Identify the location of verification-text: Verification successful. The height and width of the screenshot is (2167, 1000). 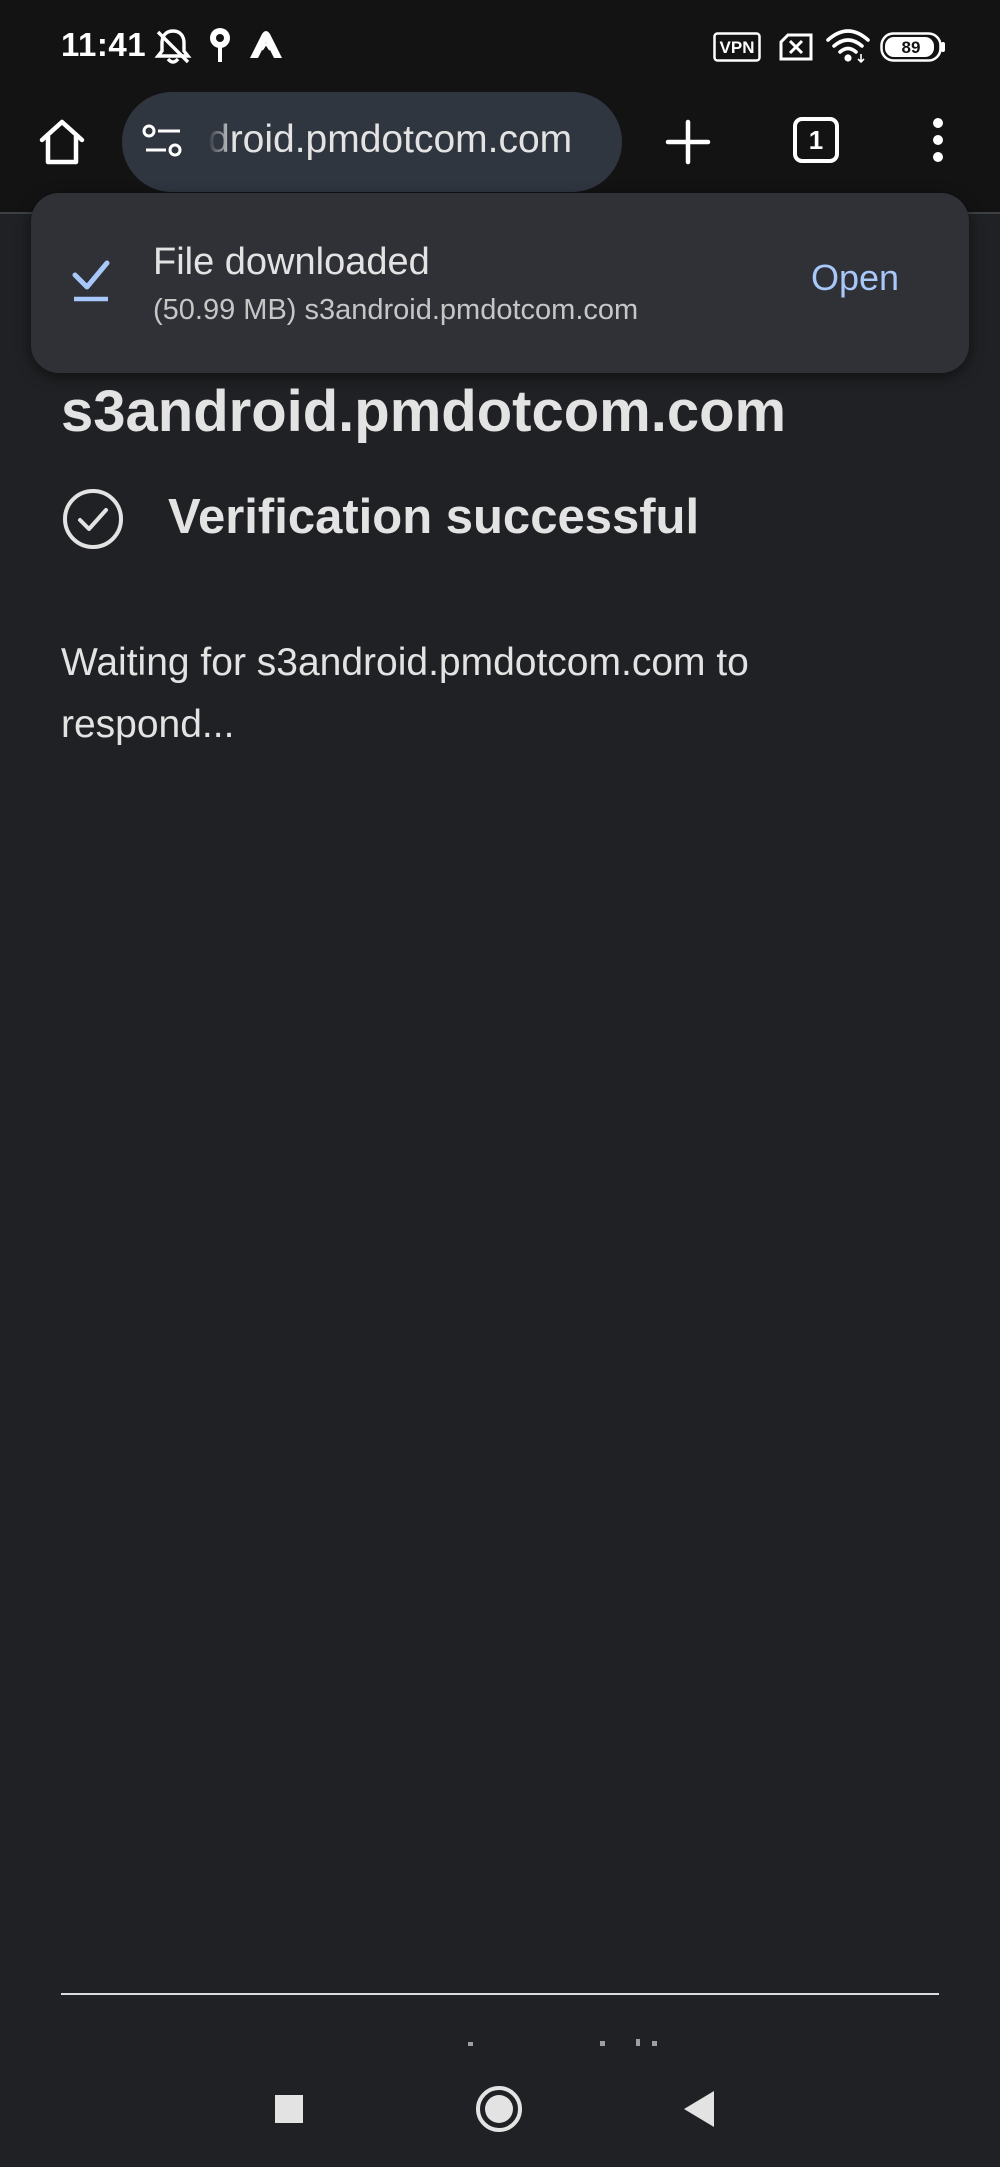
(434, 517).